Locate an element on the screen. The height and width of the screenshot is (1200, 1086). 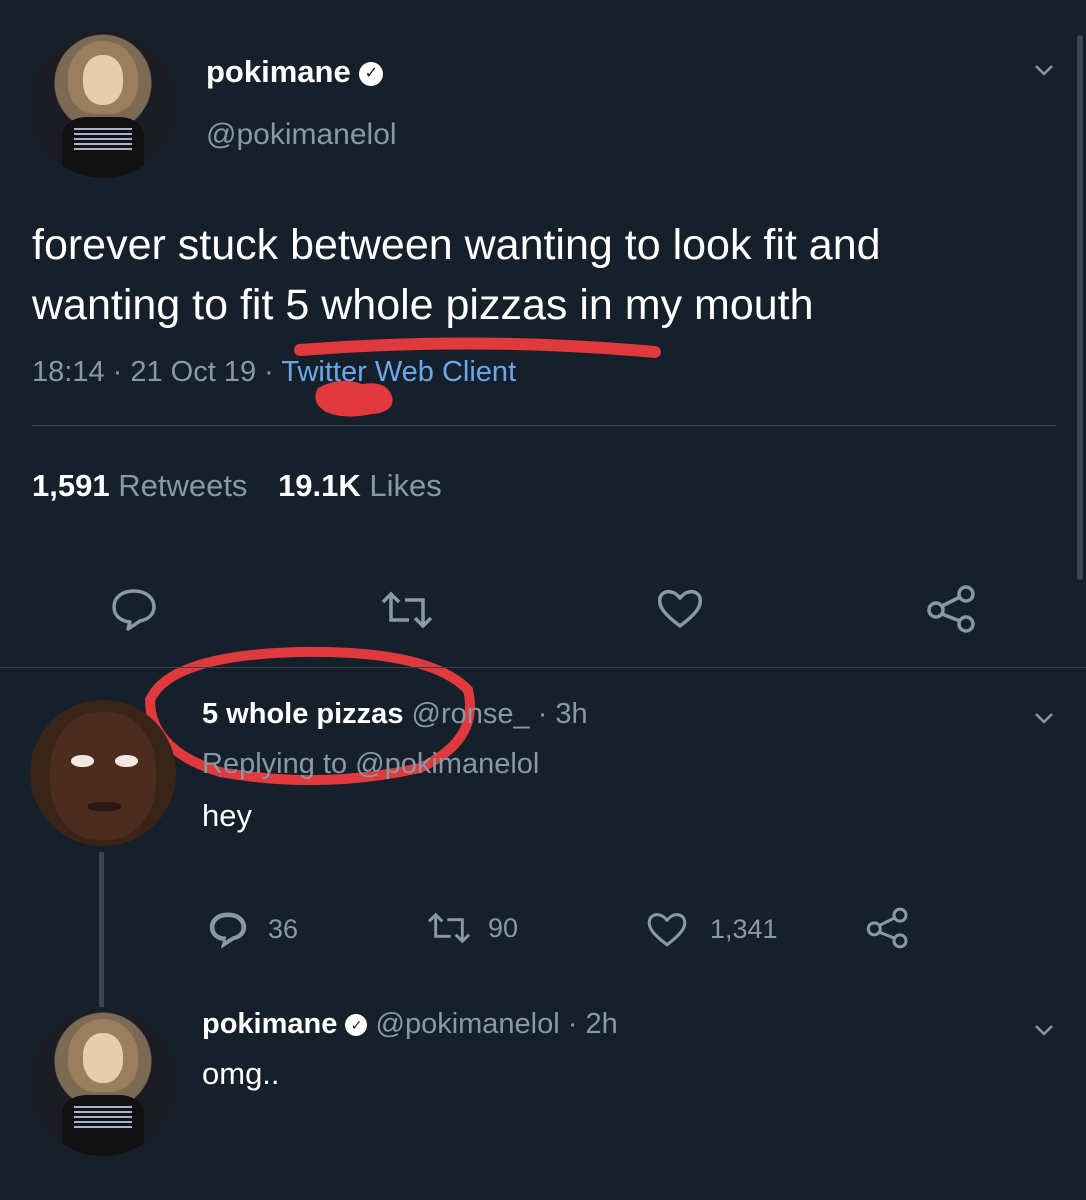
reply2-header: pokimane ✓ @pokimanelol · 2h is located at coordinates (410, 1024).